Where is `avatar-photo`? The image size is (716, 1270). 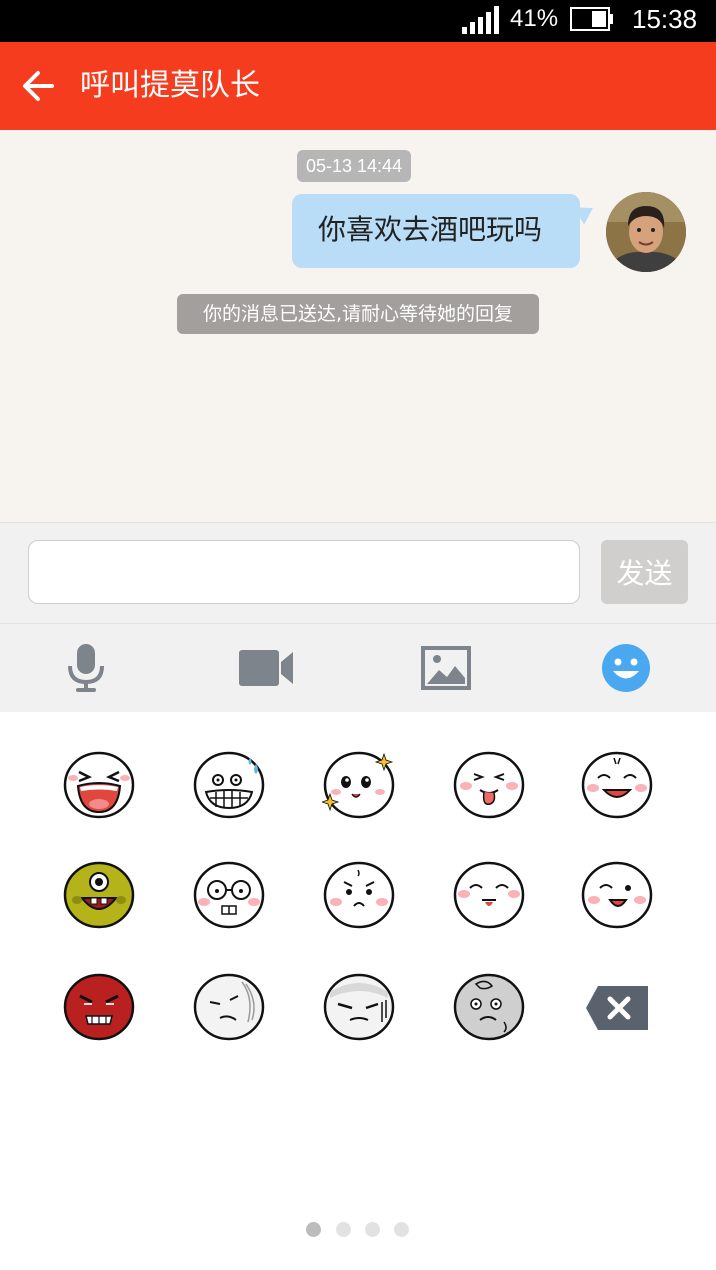
avatar-photo is located at coordinates (646, 232).